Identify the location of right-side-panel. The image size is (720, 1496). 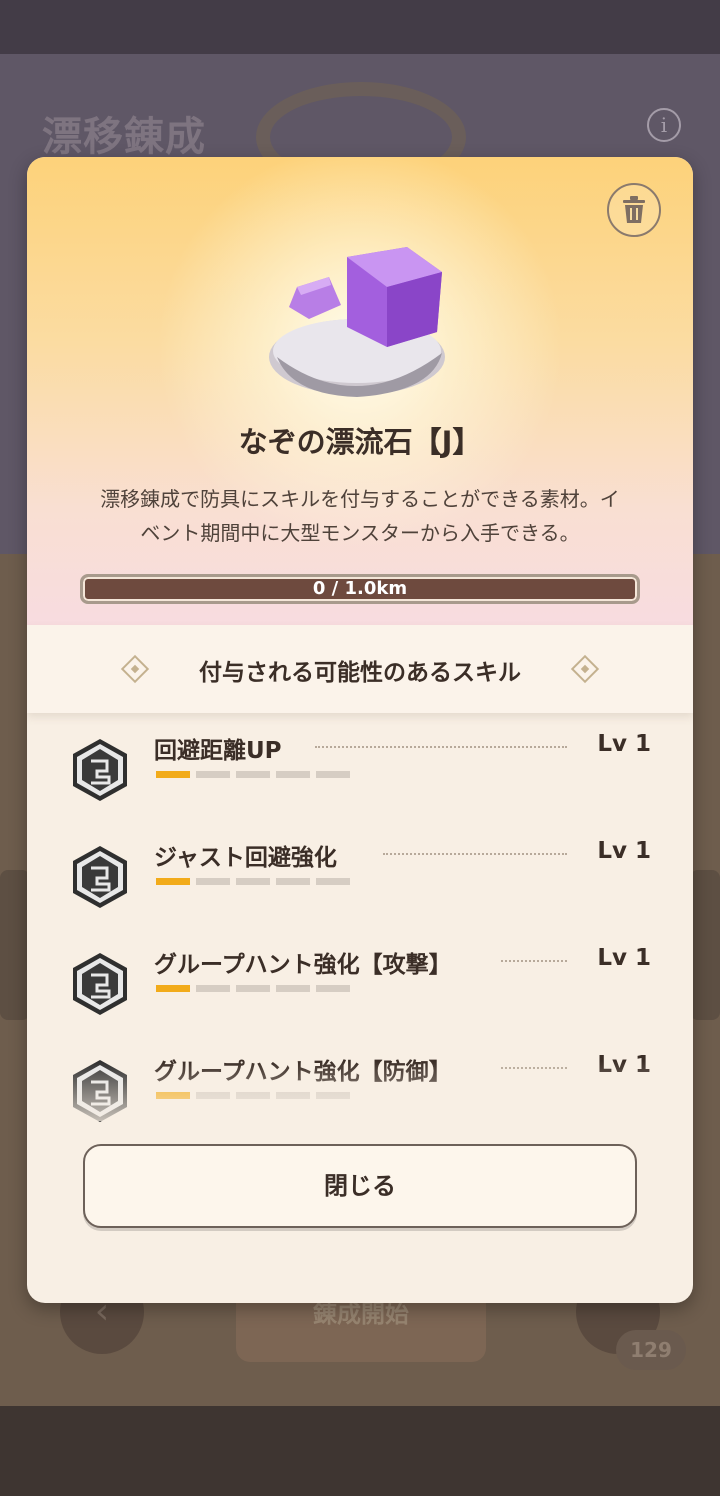
(705, 945).